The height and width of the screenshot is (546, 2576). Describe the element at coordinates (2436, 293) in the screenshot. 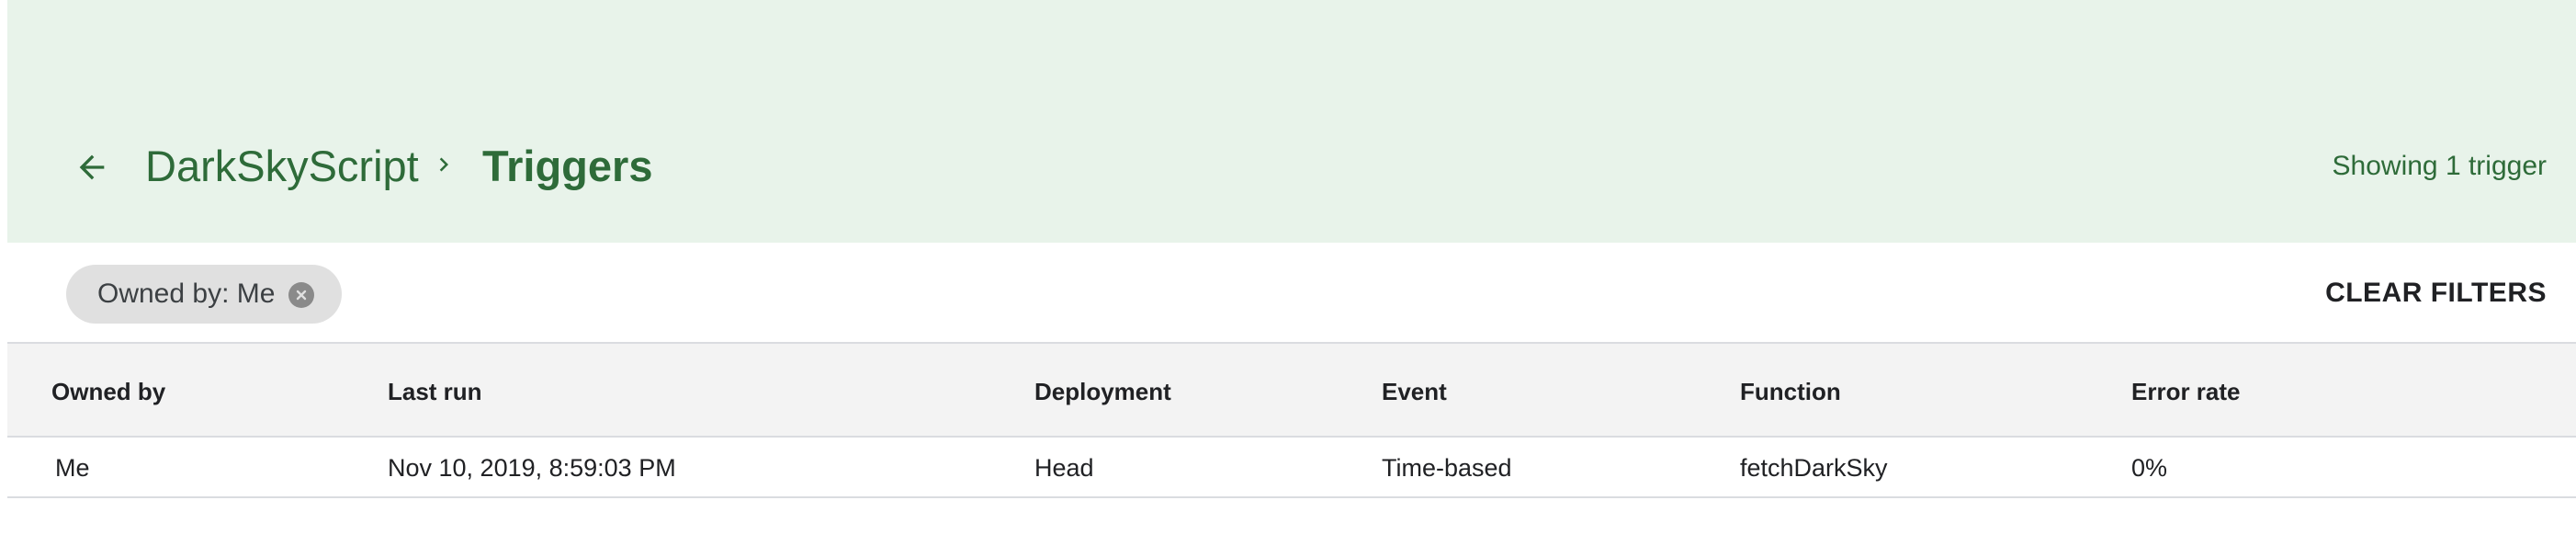

I see `clear-filters-button: CLEAR FILTERS` at that location.